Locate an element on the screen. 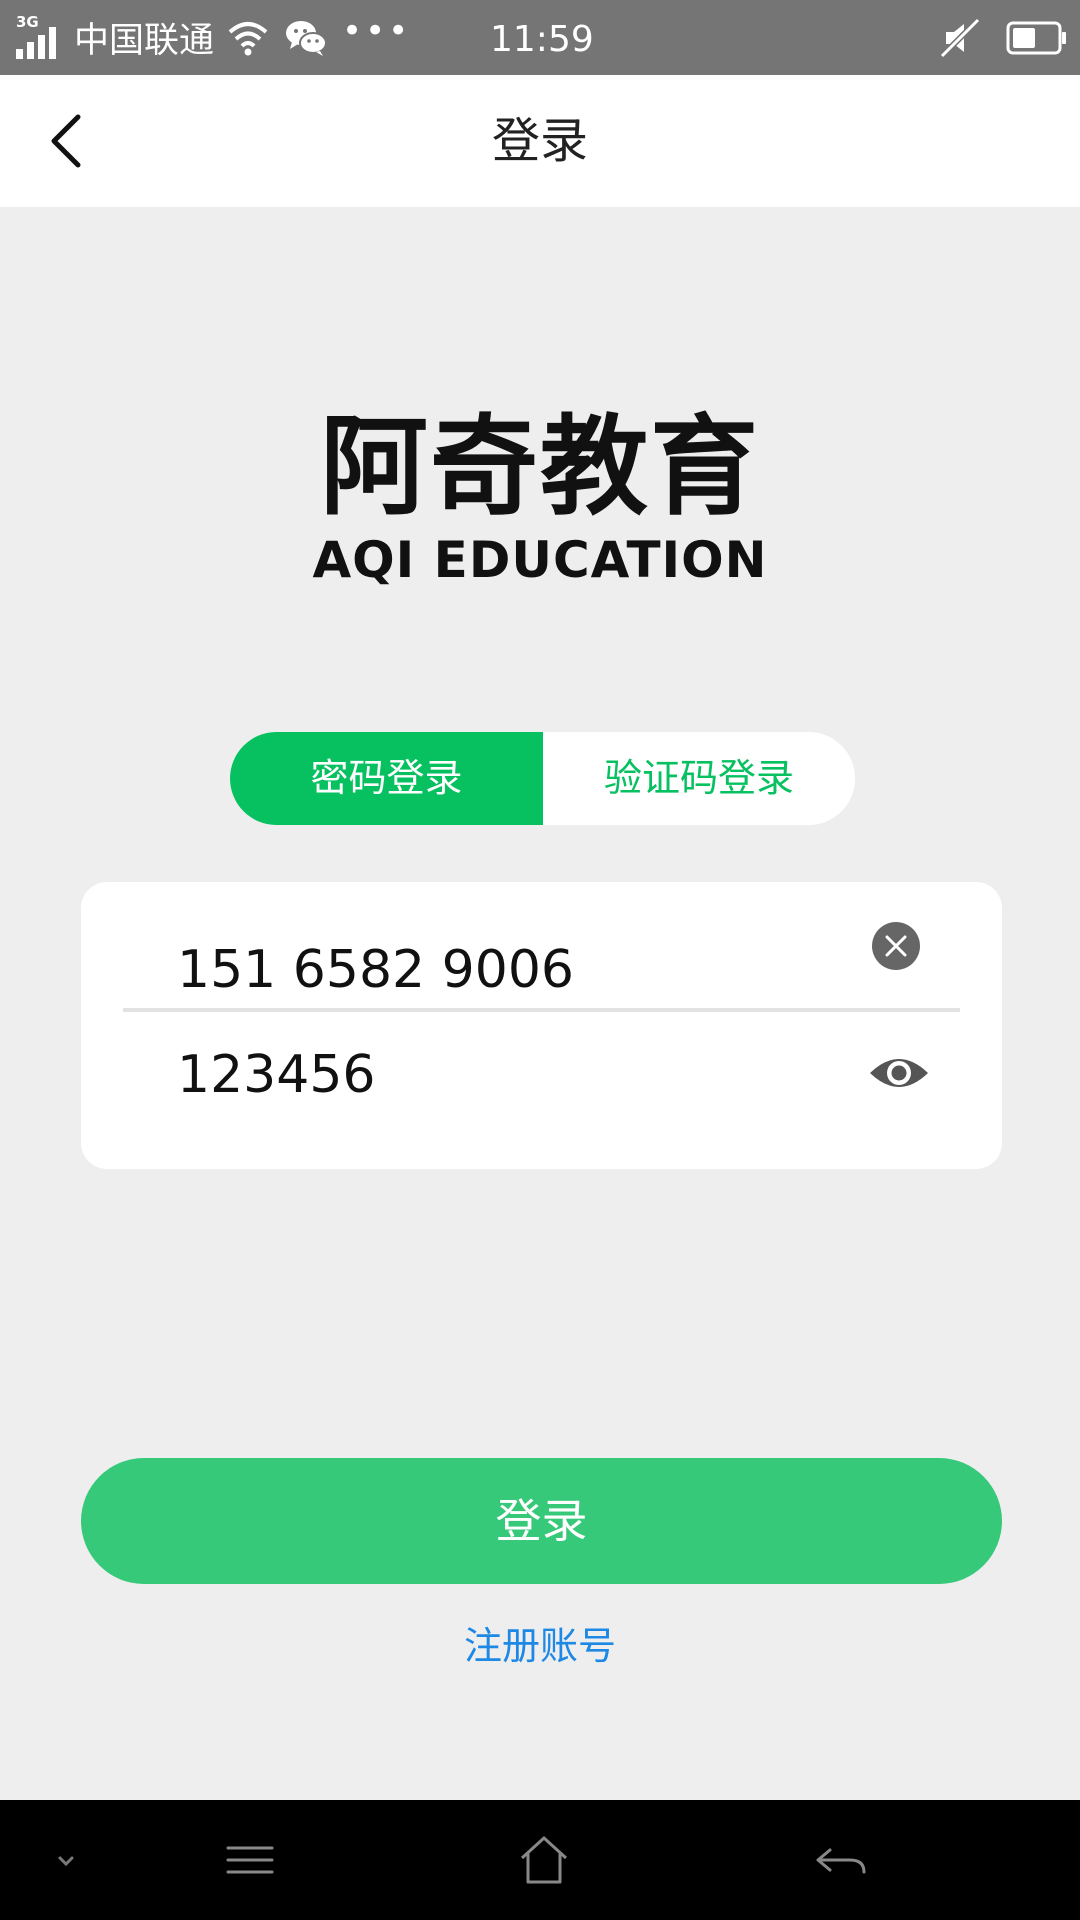  battery-icon is located at coordinates (1036, 37).